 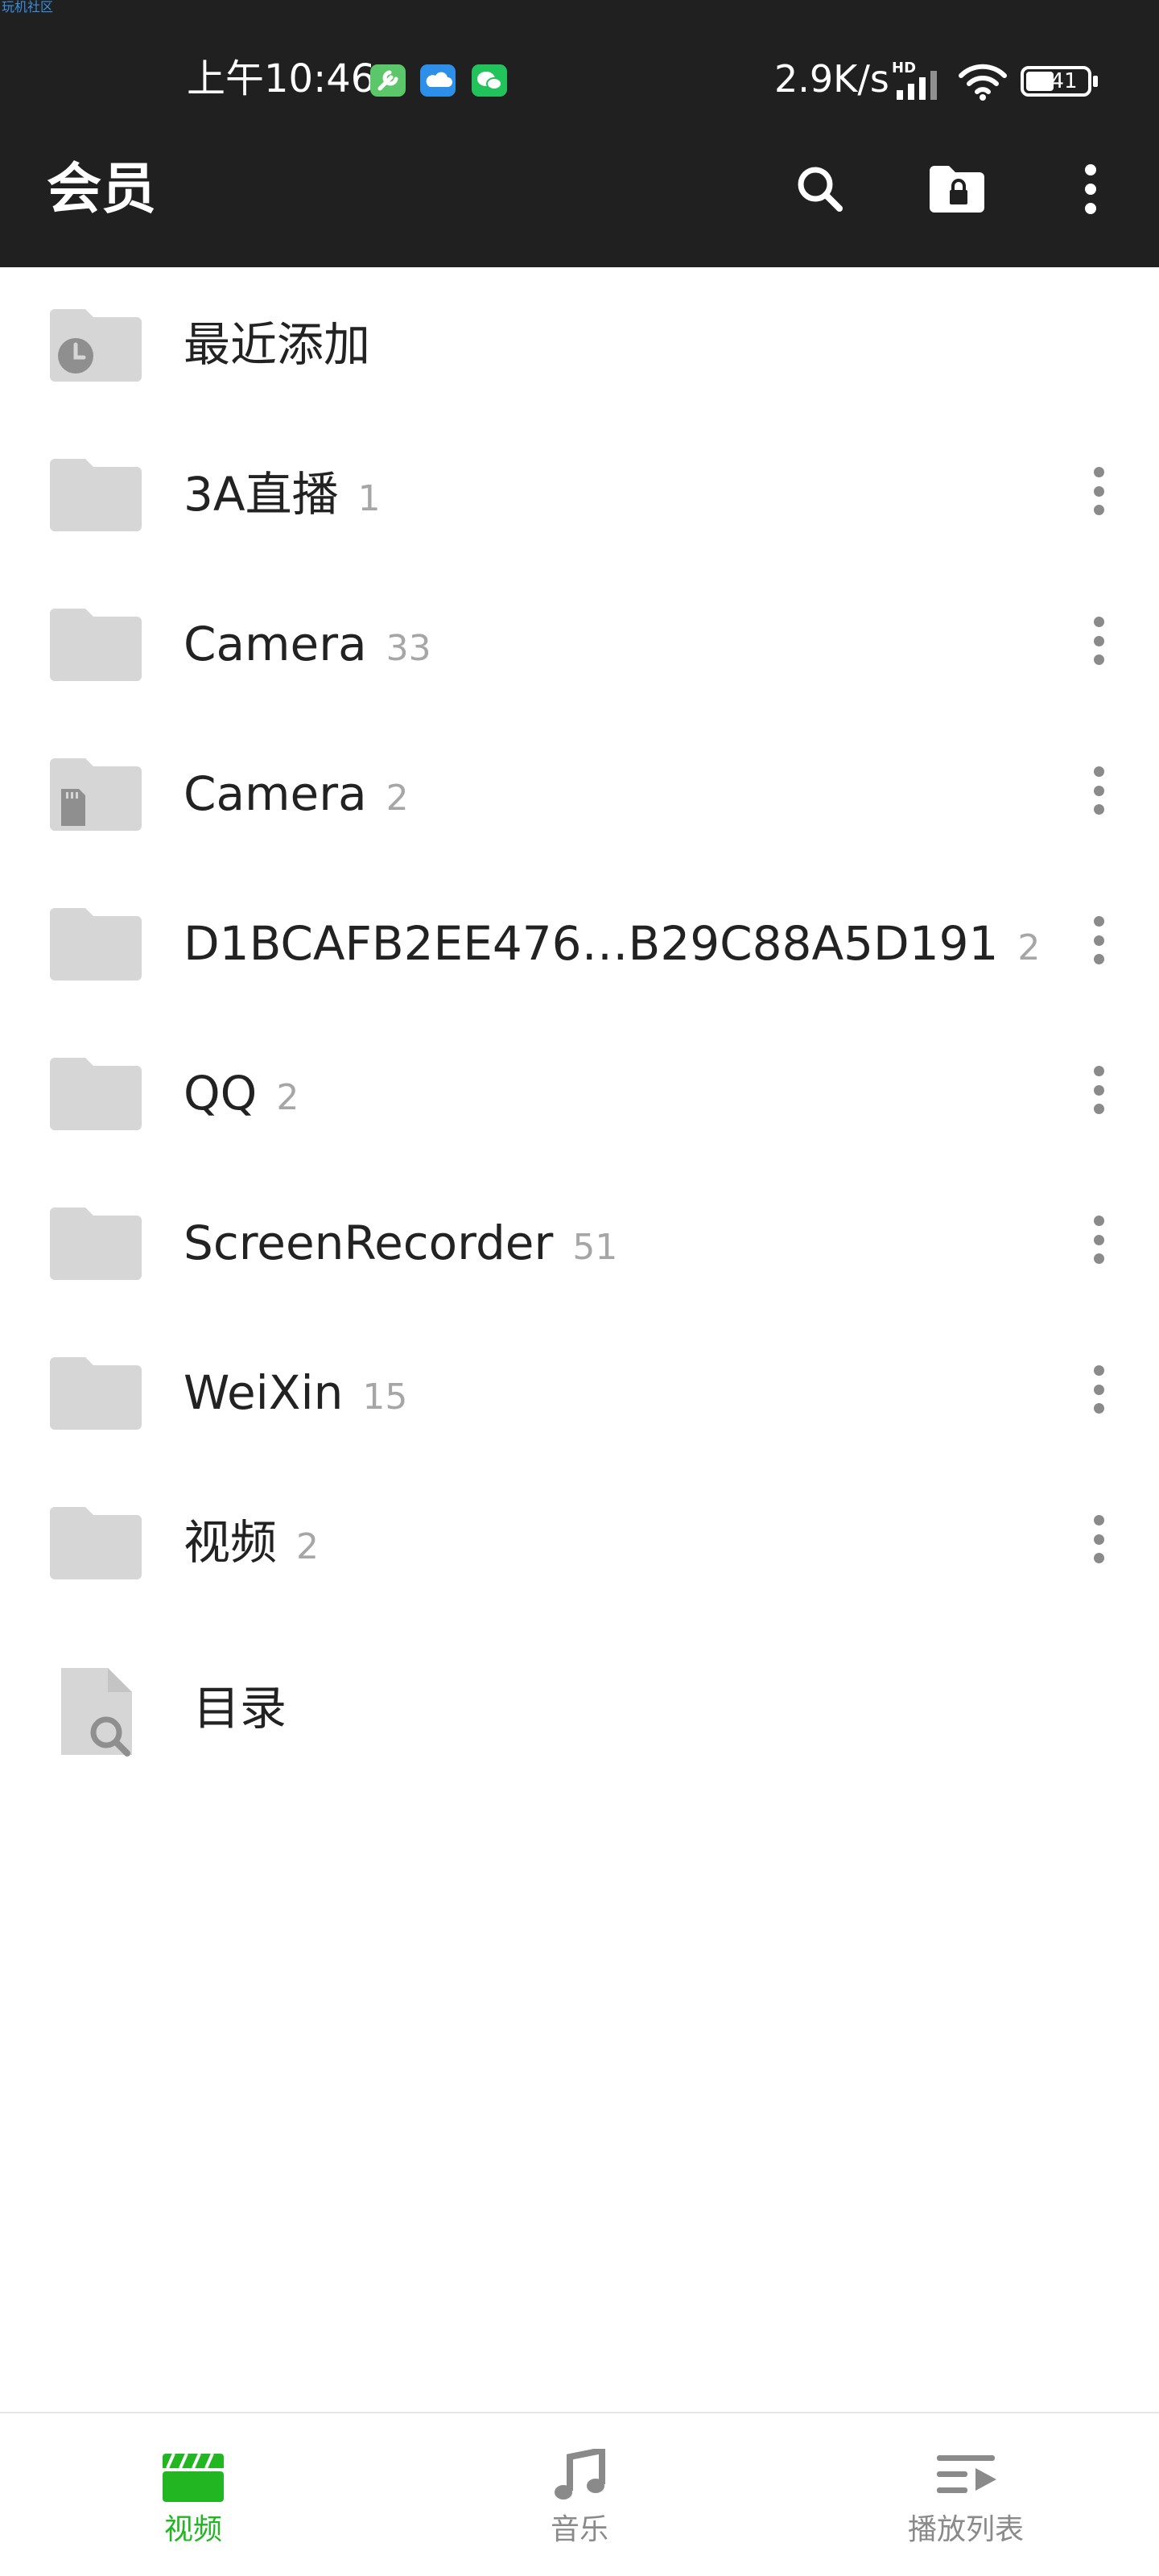 I want to click on folder-name: 视频, so click(x=231, y=1542).